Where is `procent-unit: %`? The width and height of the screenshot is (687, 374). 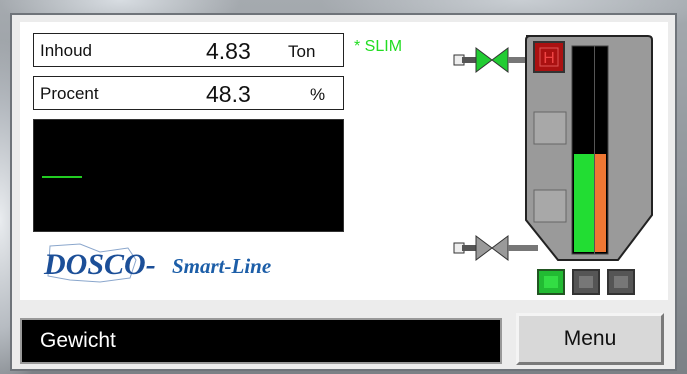
procent-unit: % is located at coordinates (318, 94).